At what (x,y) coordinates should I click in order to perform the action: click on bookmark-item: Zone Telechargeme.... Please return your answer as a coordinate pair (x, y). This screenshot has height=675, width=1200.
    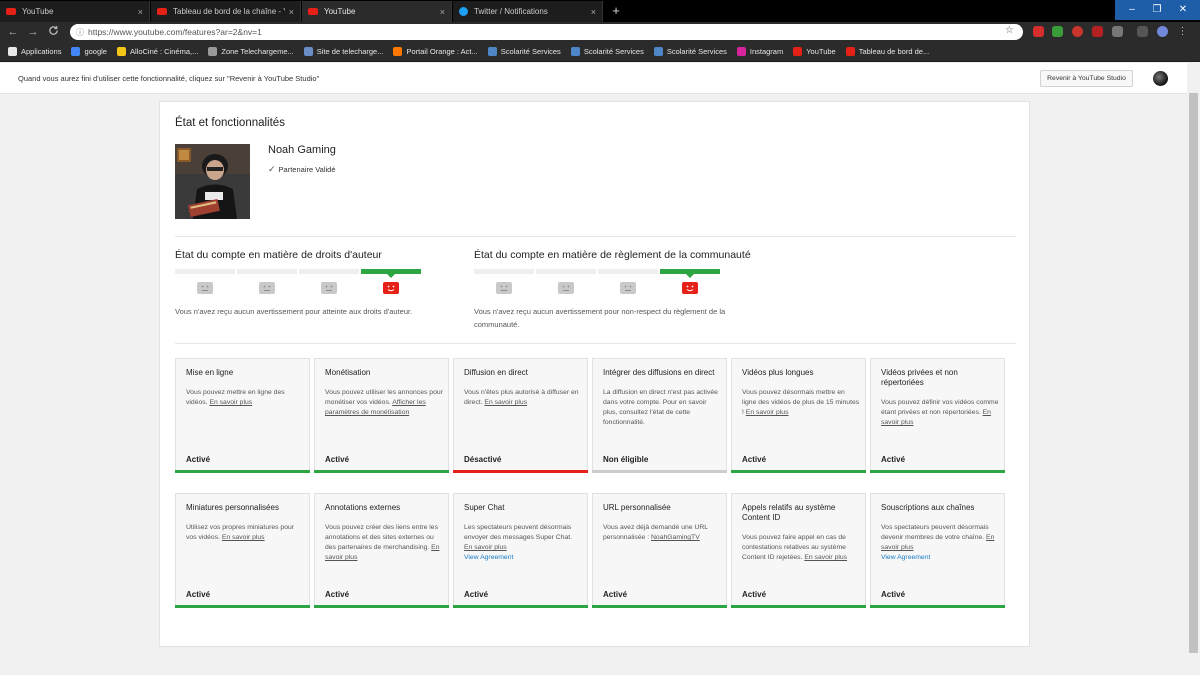
    Looking at the image, I should click on (251, 51).